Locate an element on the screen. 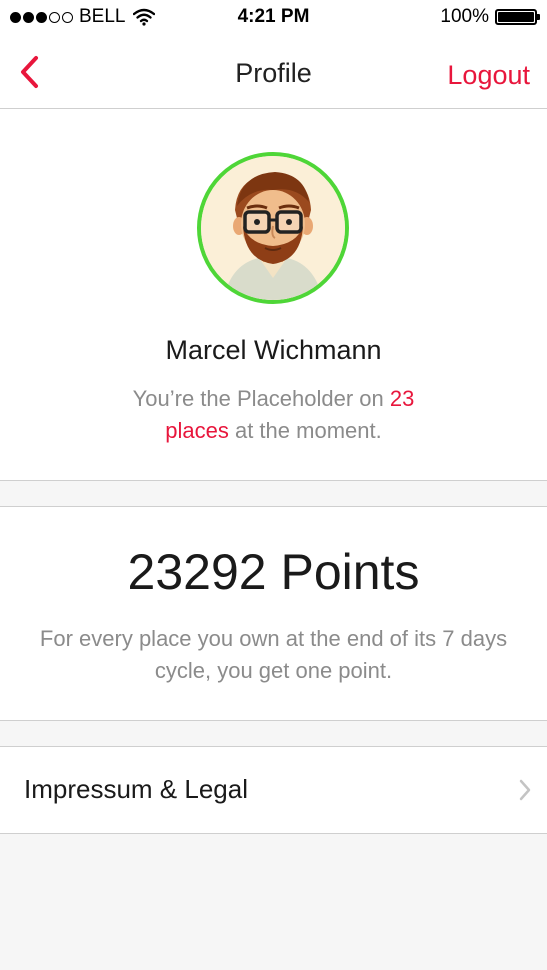 The width and height of the screenshot is (547, 970). battery-fill is located at coordinates (516, 17).